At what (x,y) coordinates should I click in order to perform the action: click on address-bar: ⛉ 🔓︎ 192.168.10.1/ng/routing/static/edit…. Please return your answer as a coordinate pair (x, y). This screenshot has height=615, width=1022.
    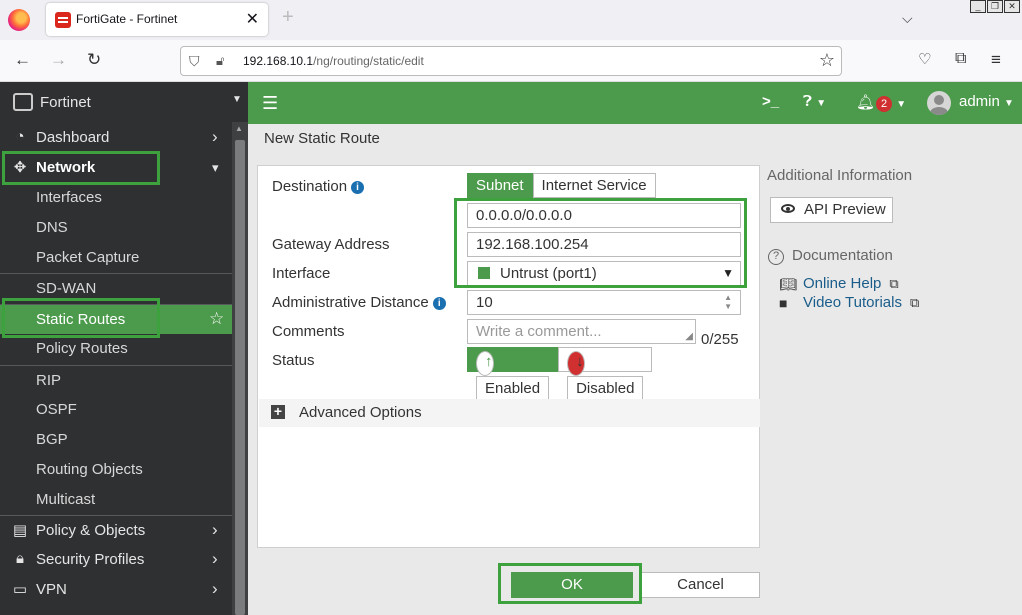
    Looking at the image, I should click on (511, 61).